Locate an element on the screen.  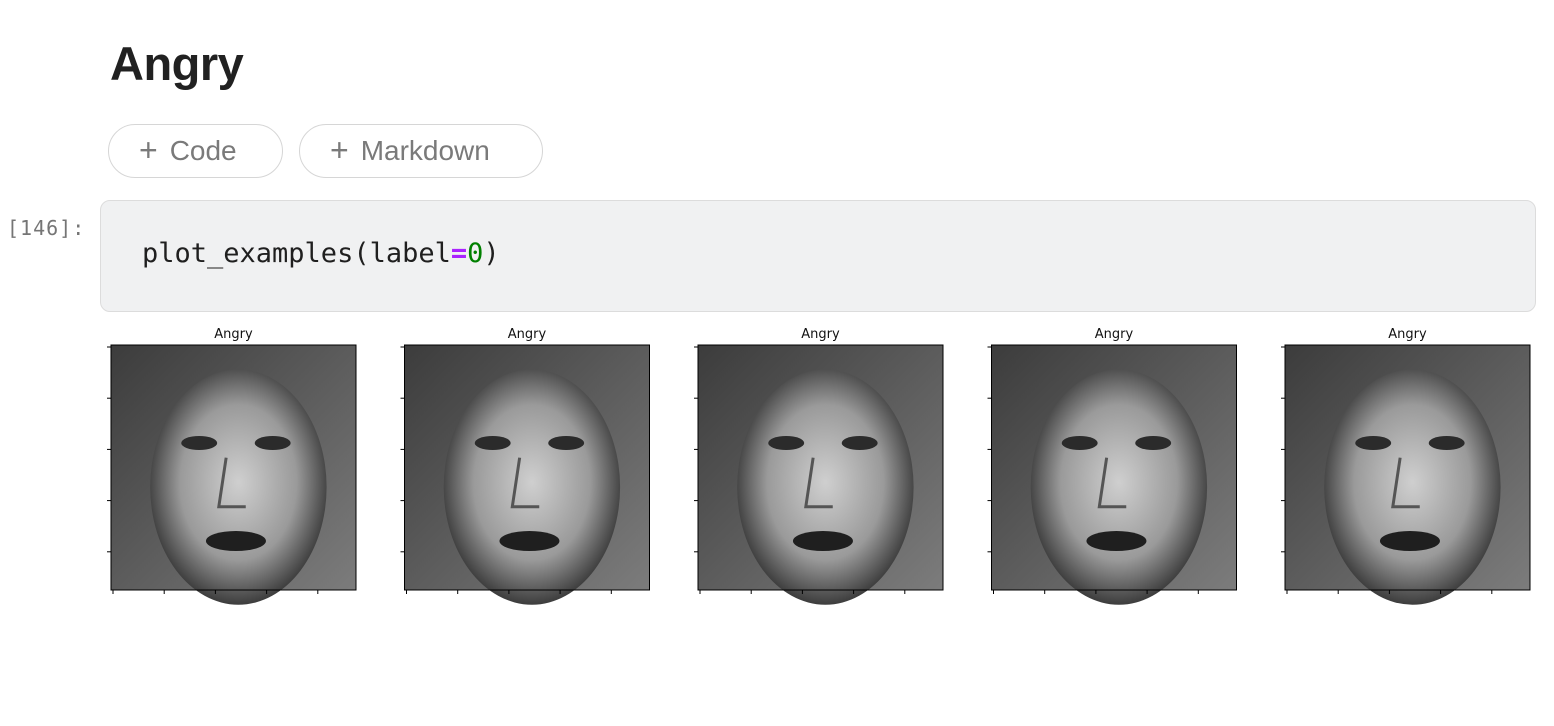
add-code-cell-button: + Code is located at coordinates (195, 151).